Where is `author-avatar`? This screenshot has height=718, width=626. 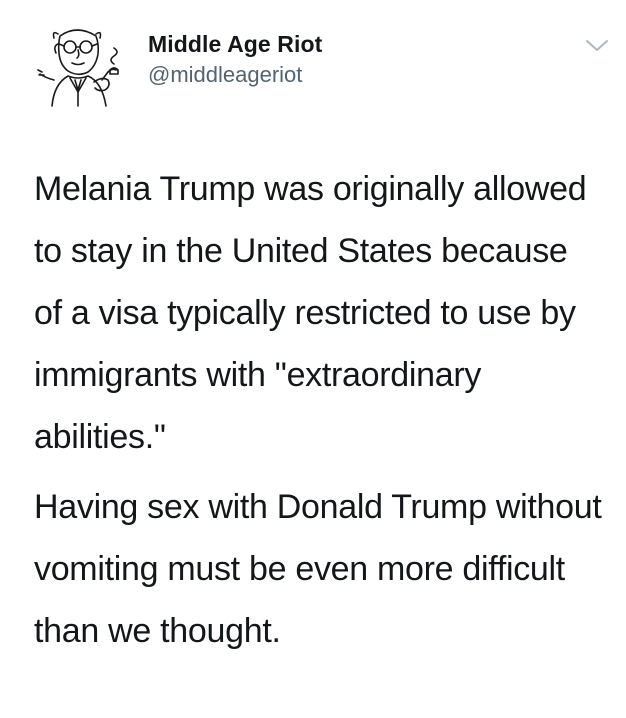 author-avatar is located at coordinates (81, 65).